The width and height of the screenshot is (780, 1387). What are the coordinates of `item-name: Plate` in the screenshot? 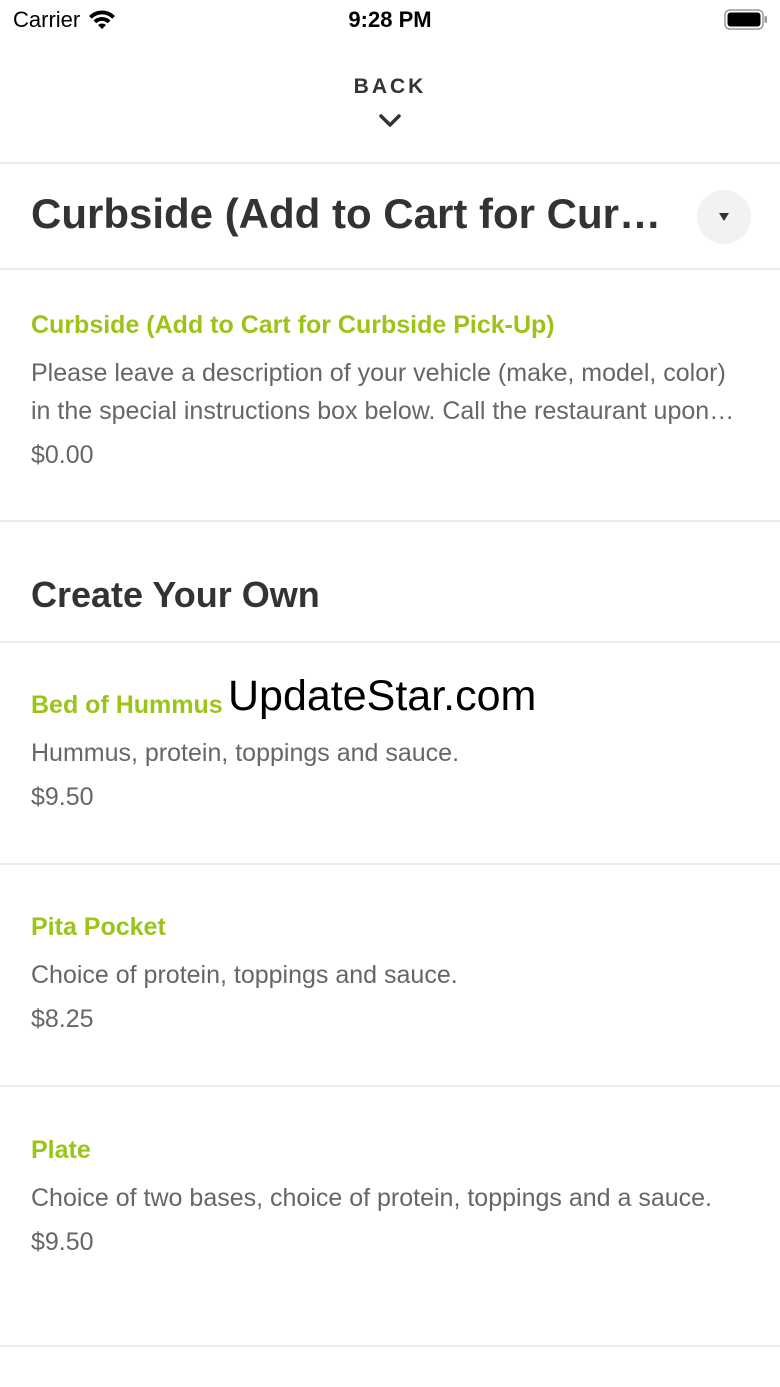 It's located at (61, 1150).